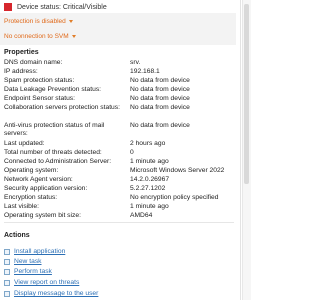 The height and width of the screenshot is (300, 320). Describe the element at coordinates (33, 271) in the screenshot. I see `action-link: Perform task` at that location.